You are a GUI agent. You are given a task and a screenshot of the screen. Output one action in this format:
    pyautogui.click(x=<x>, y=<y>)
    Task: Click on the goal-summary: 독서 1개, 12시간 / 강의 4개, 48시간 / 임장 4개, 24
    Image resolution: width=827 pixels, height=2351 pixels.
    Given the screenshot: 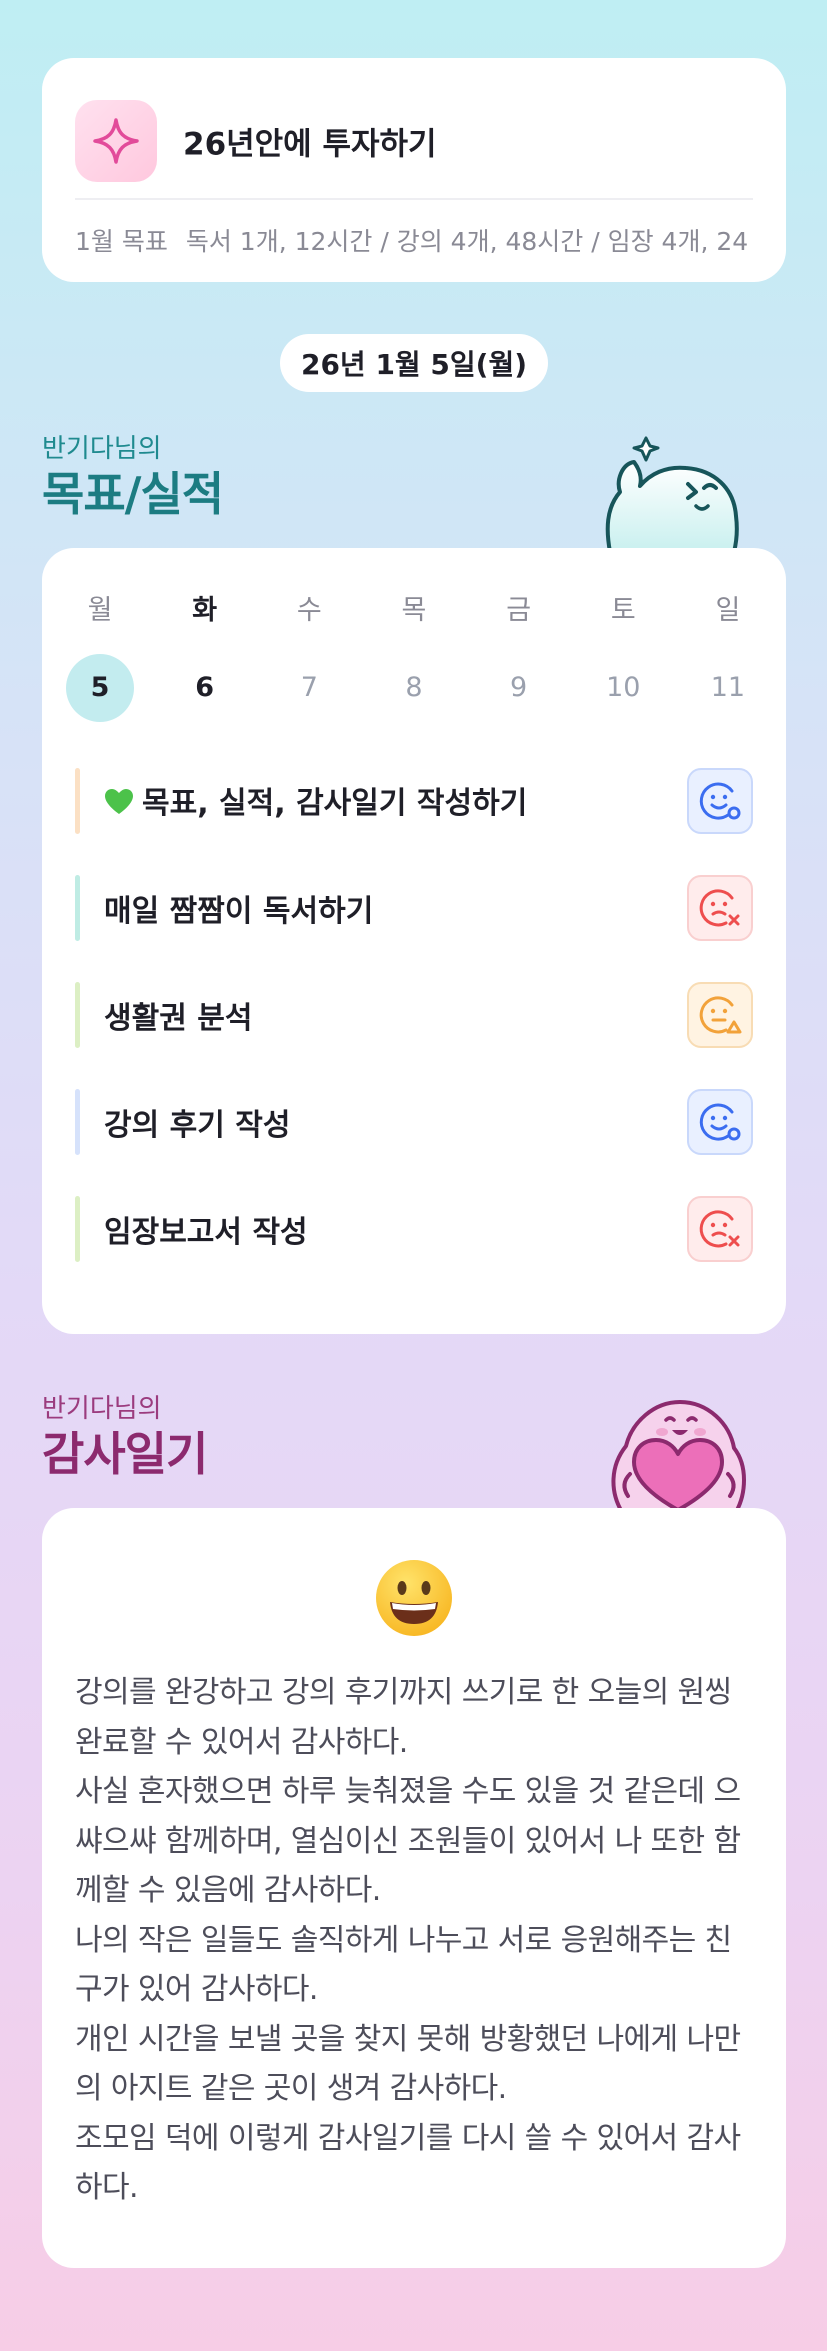 What is the action you would take?
    pyautogui.click(x=467, y=241)
    